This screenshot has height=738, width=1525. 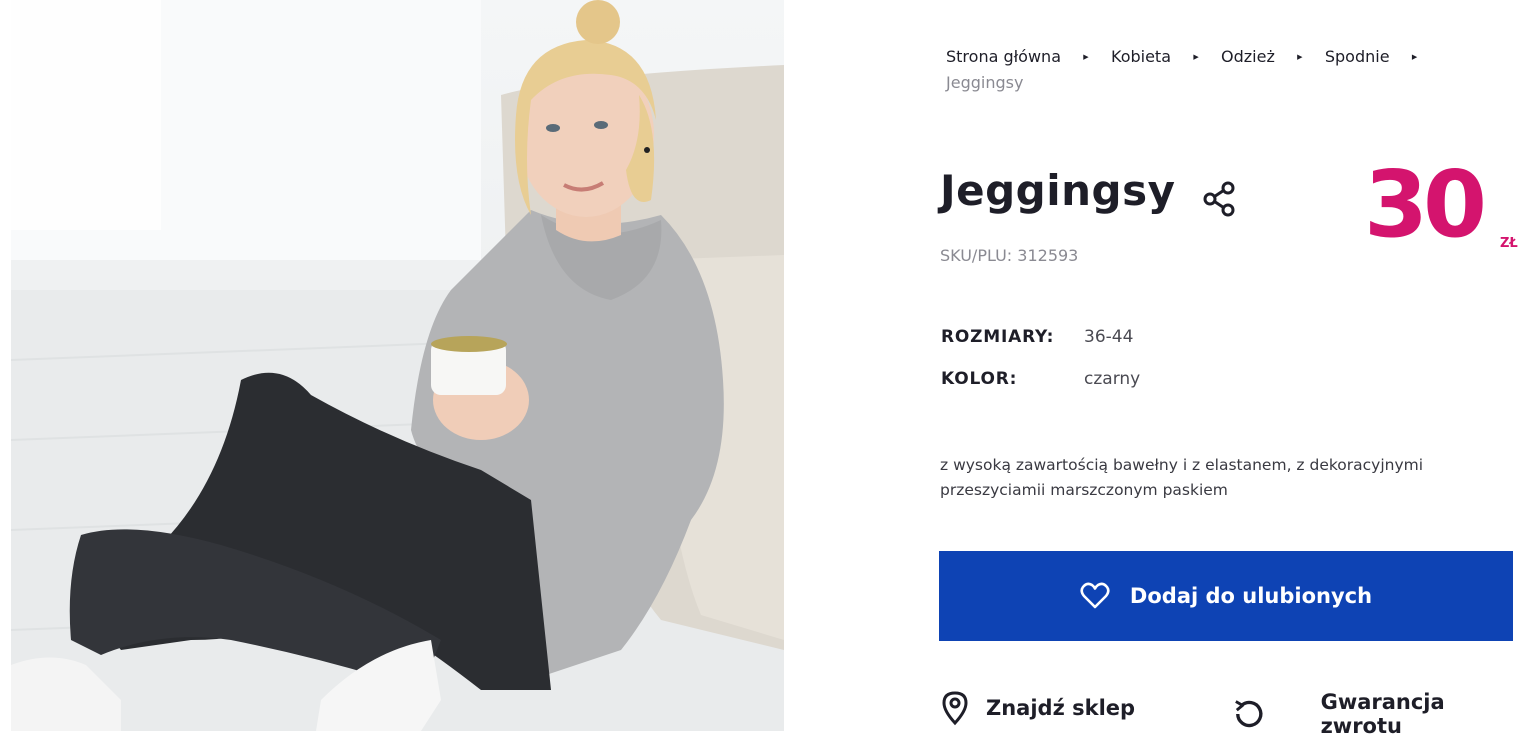 I want to click on spec-sizes: ROZMIARY: 36-44, so click(x=1037, y=337).